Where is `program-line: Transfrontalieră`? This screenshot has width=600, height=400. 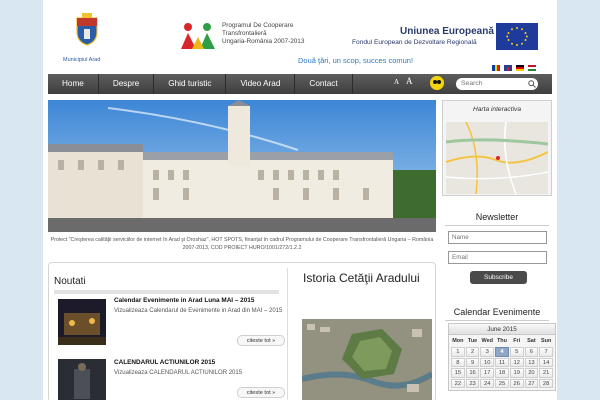
program-line: Transfrontalieră is located at coordinates (244, 33).